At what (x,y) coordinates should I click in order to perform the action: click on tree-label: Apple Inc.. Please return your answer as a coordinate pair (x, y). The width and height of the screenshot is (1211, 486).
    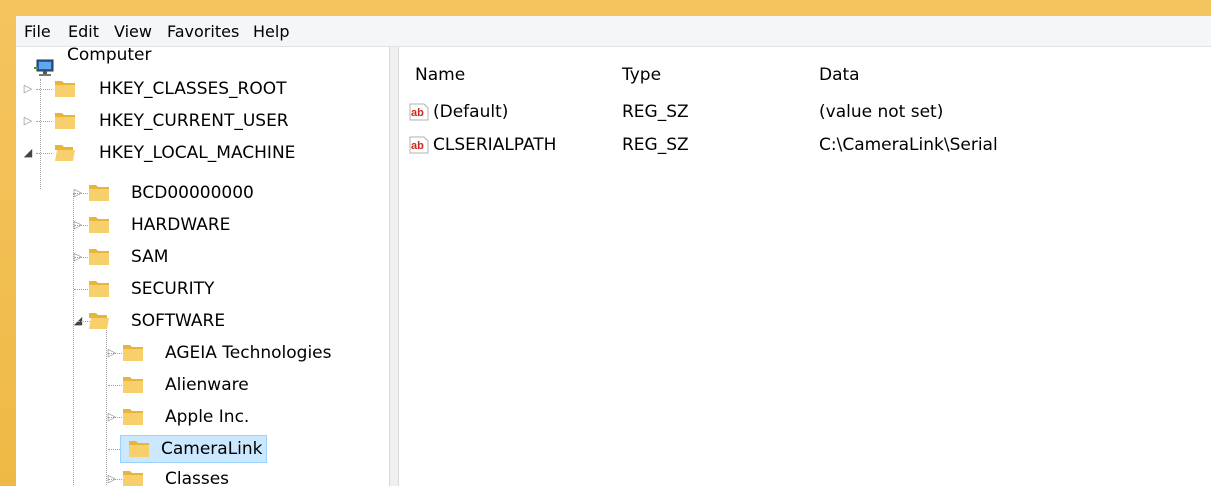
    Looking at the image, I should click on (207, 417).